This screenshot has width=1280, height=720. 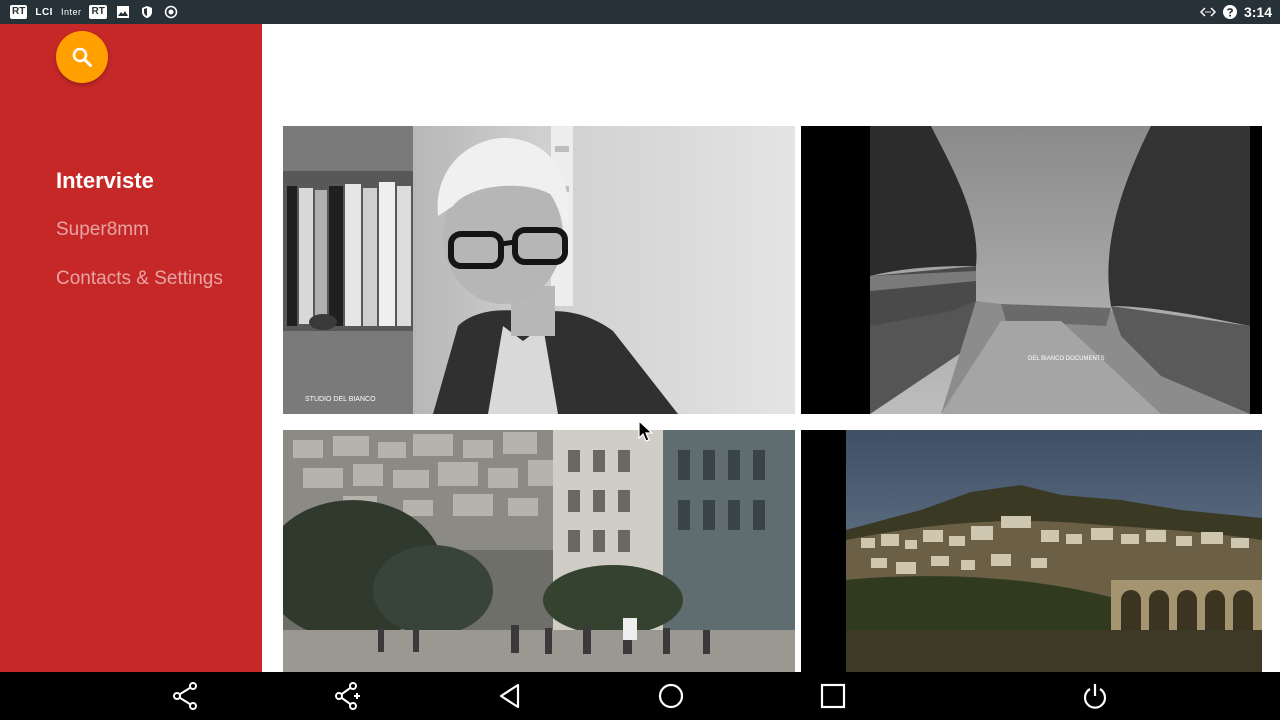 What do you see at coordinates (640, 696) in the screenshot?
I see `navigation-bar` at bounding box center [640, 696].